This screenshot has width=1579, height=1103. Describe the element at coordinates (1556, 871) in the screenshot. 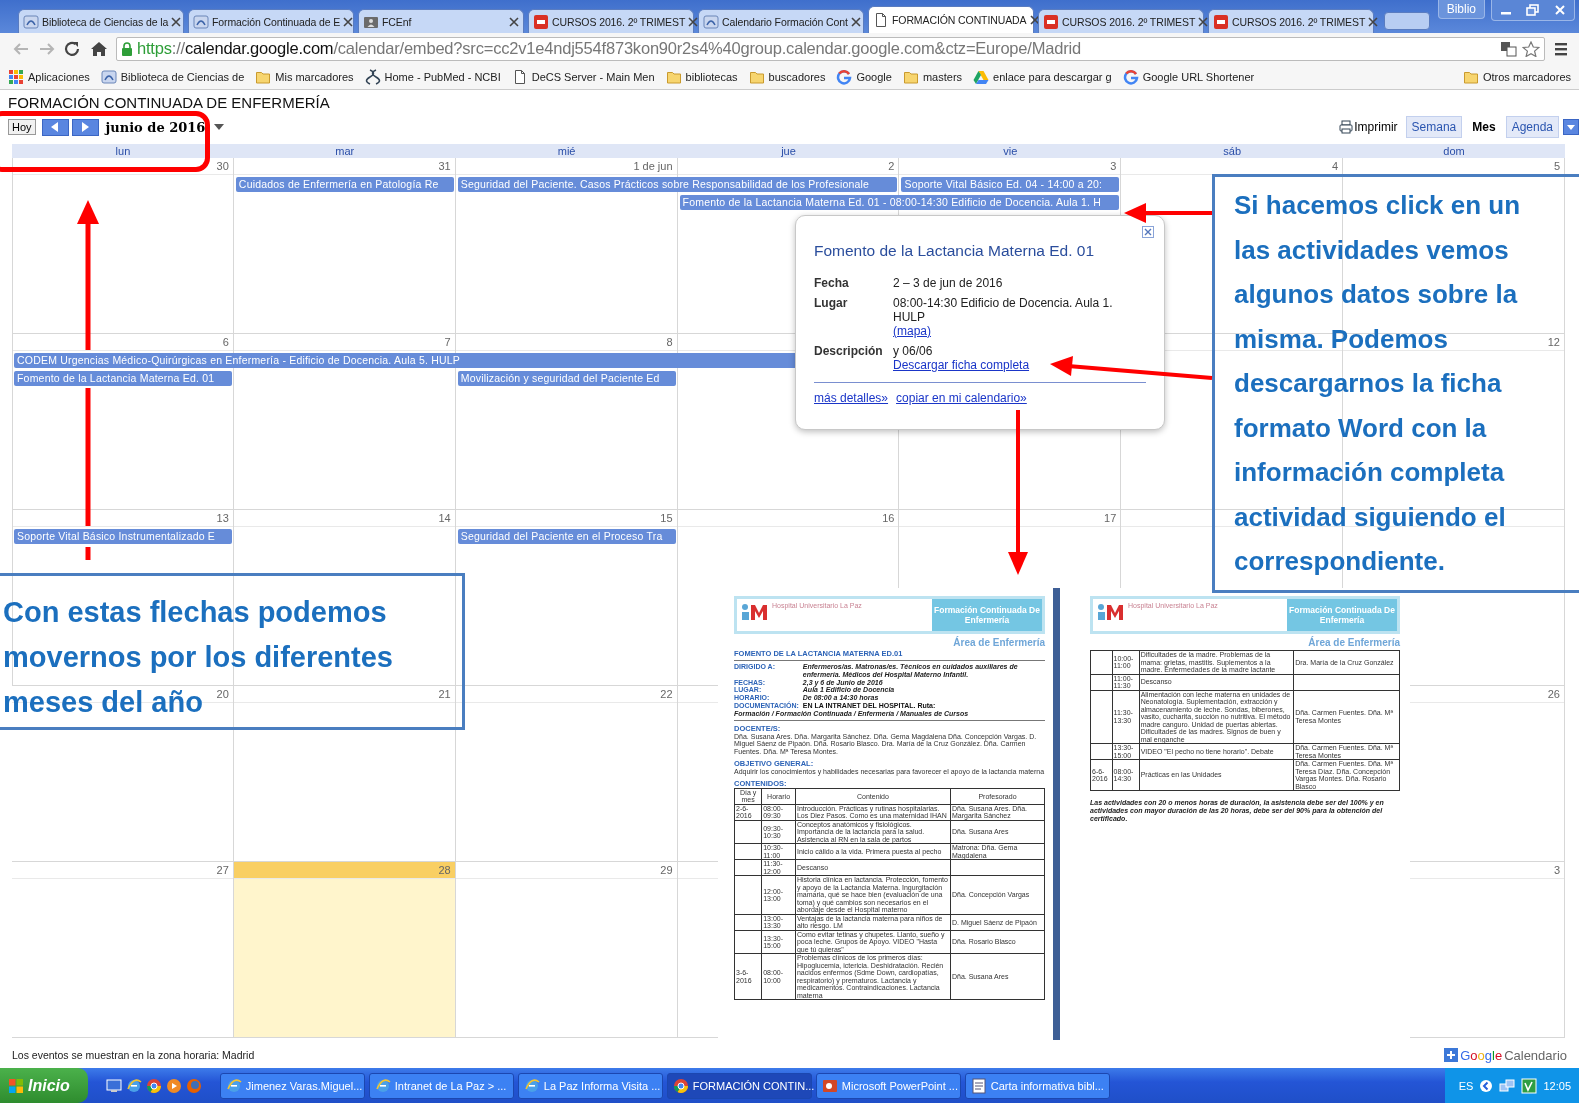

I see `day-number: 3` at that location.